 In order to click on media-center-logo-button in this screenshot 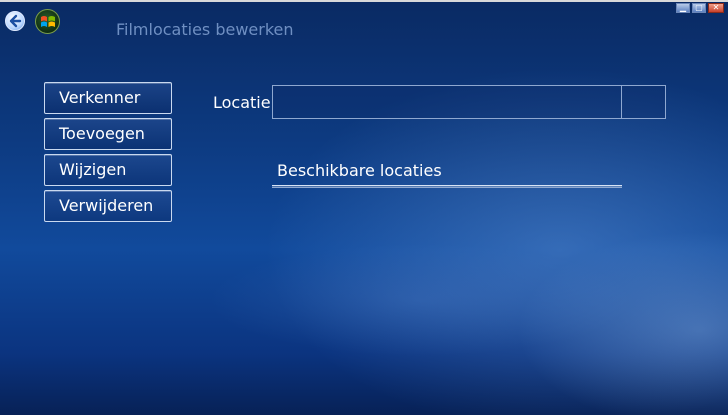, I will do `click(47, 21)`.